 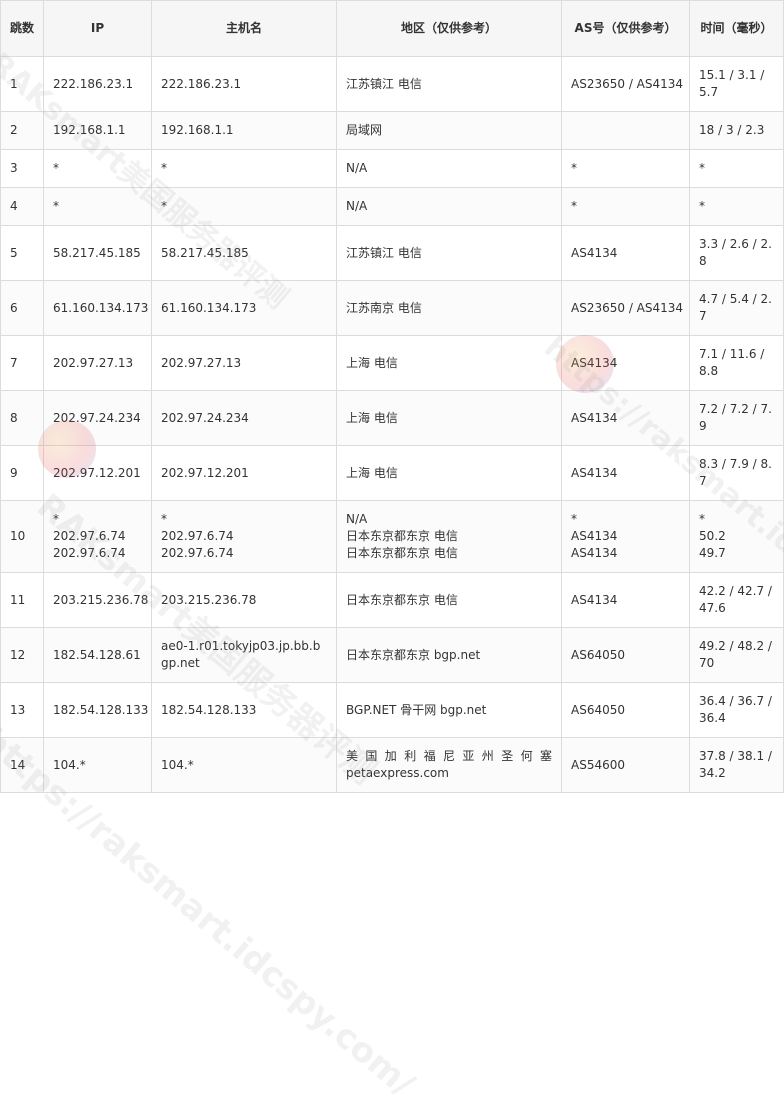 I want to click on cell-time: 18 / 3 / 2.3, so click(x=736, y=130).